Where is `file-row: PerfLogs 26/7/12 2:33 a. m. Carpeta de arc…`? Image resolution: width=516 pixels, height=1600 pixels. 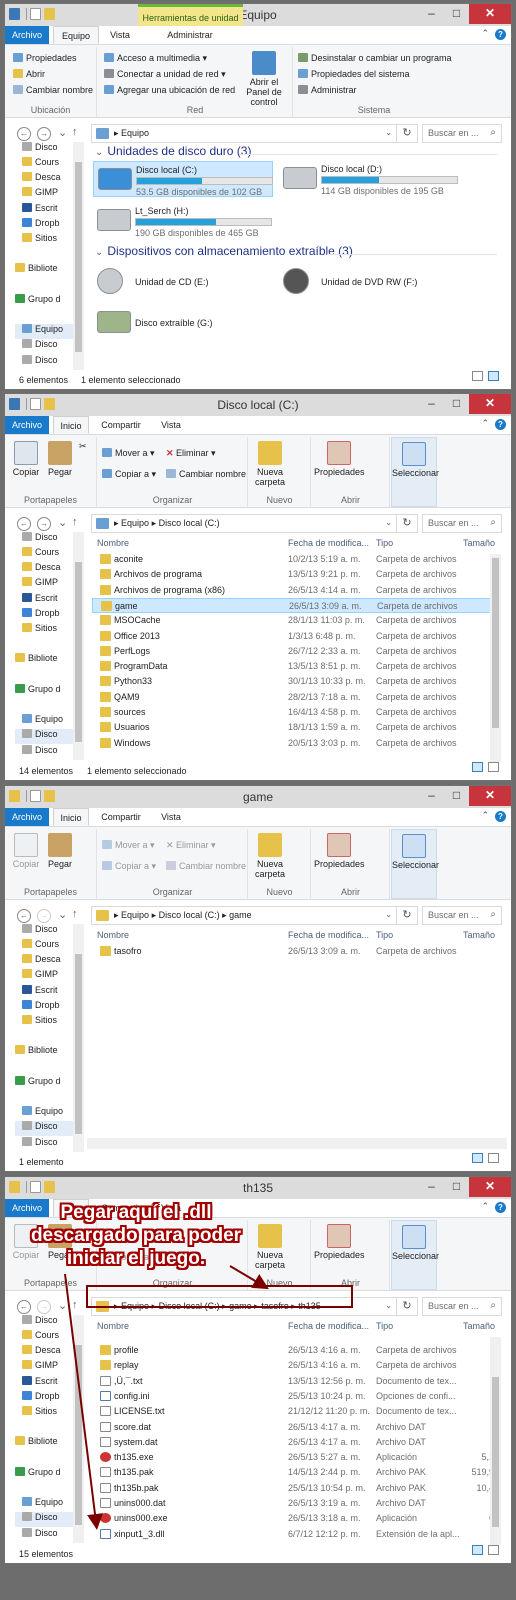
file-row: PerfLogs 26/7/12 2:33 a. m. Carpeta de arc… is located at coordinates (294, 651).